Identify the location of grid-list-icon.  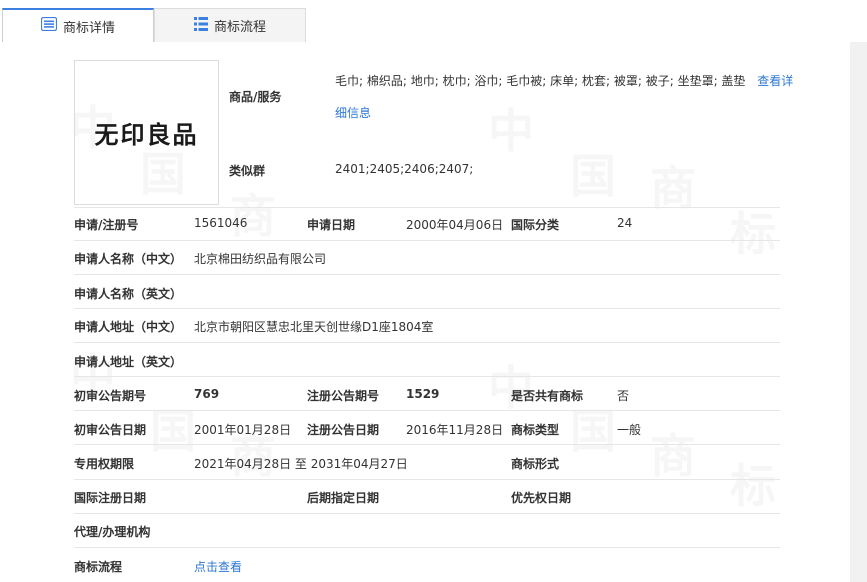
(203, 25).